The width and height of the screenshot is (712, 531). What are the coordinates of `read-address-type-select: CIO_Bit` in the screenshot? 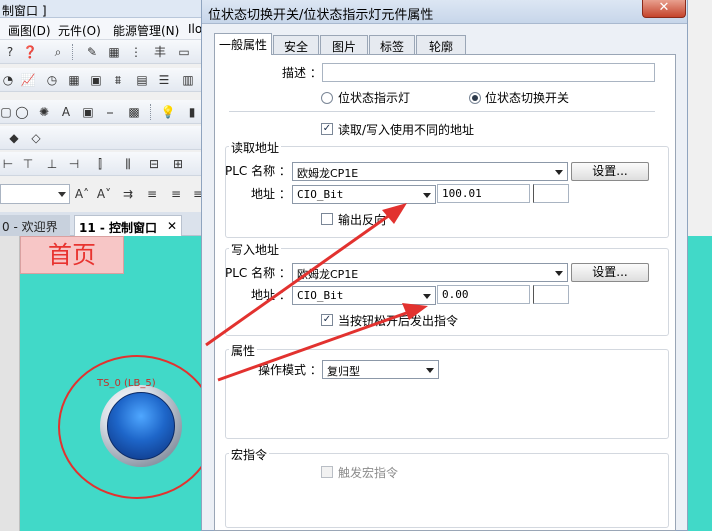 It's located at (364, 194).